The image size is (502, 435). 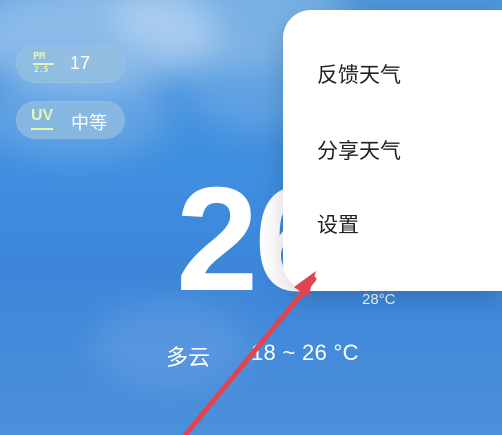 I want to click on pm25-pill: PM 2.5 17, so click(x=71, y=64).